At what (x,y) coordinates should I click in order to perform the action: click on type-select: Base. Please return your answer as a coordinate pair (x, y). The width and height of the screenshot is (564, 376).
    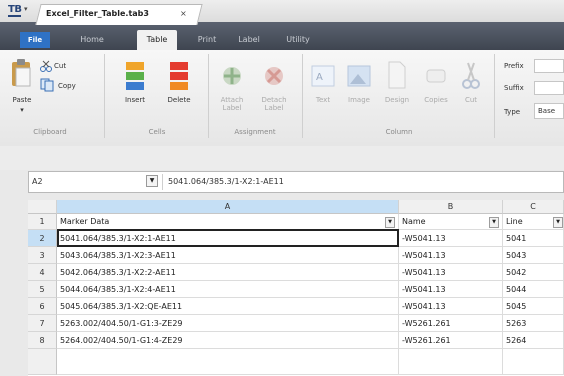
    Looking at the image, I should click on (549, 111).